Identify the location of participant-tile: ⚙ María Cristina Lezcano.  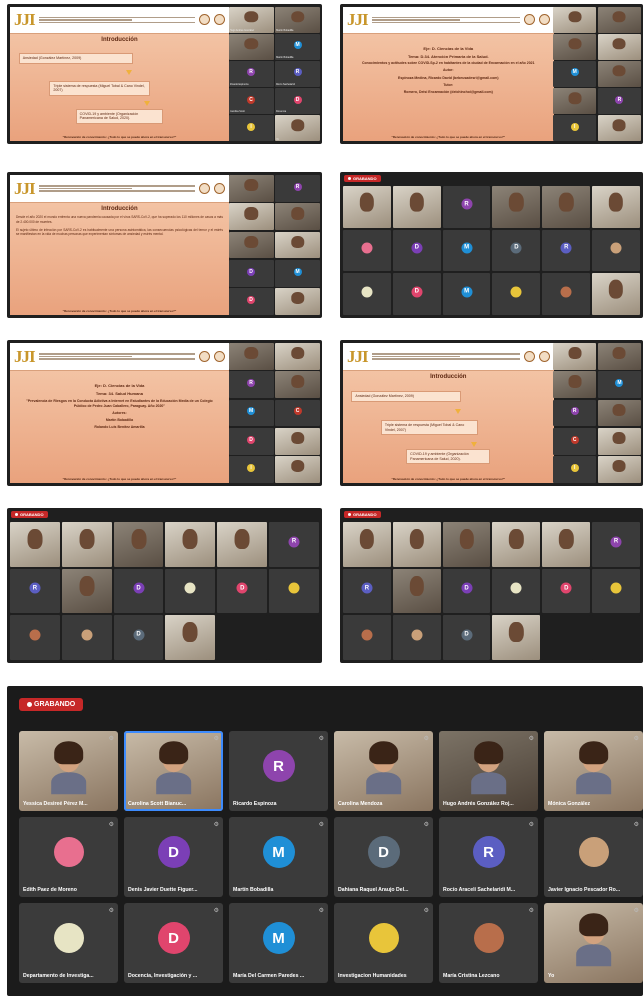
(488, 943).